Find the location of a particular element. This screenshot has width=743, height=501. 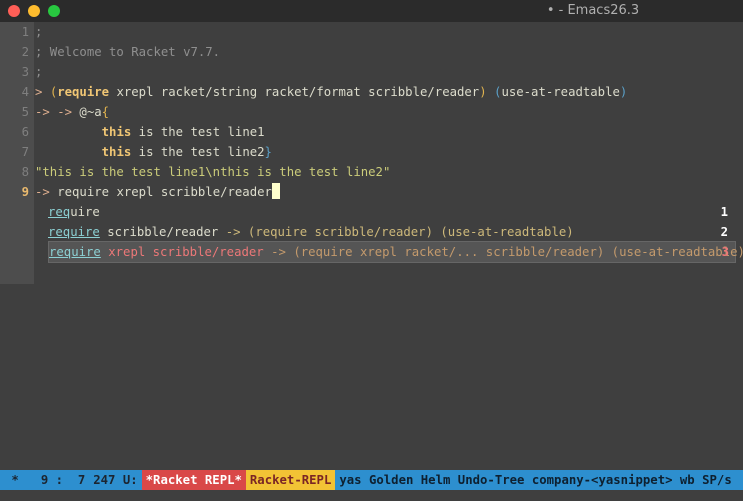

line-number: 2 is located at coordinates (25, 52).